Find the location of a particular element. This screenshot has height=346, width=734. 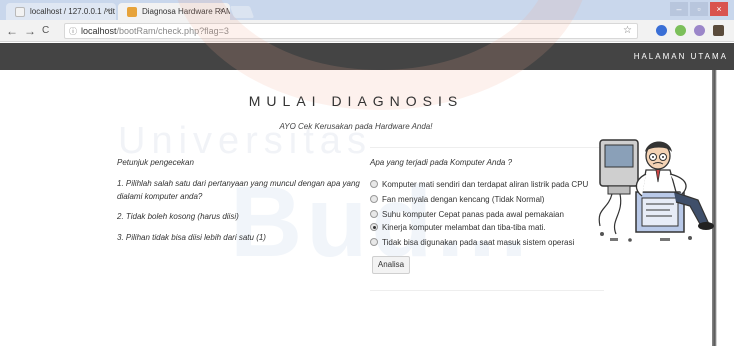

purple-extension-icon is located at coordinates (699, 30).